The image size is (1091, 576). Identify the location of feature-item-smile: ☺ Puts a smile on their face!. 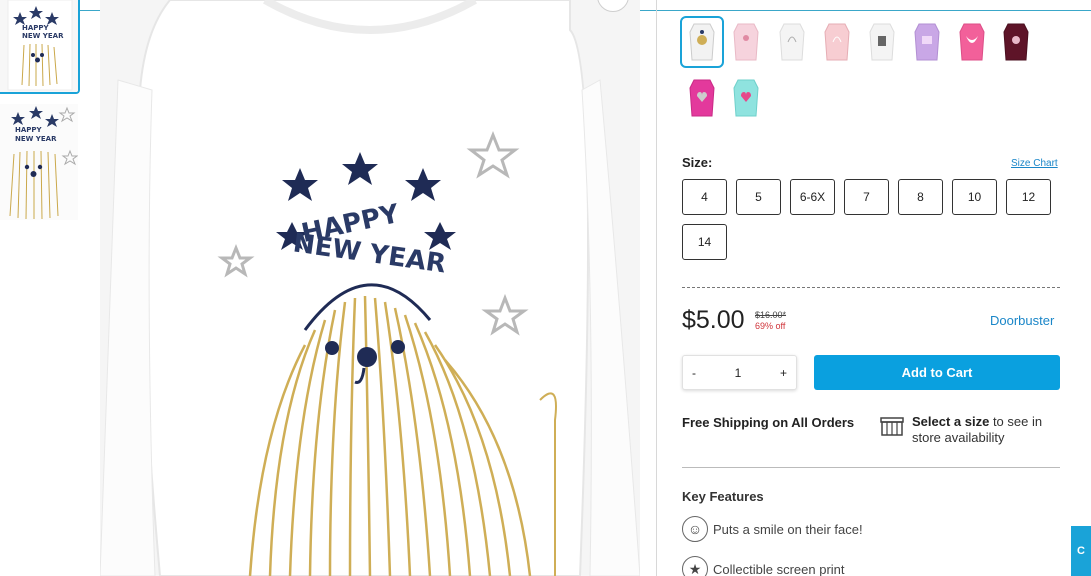
(772, 529).